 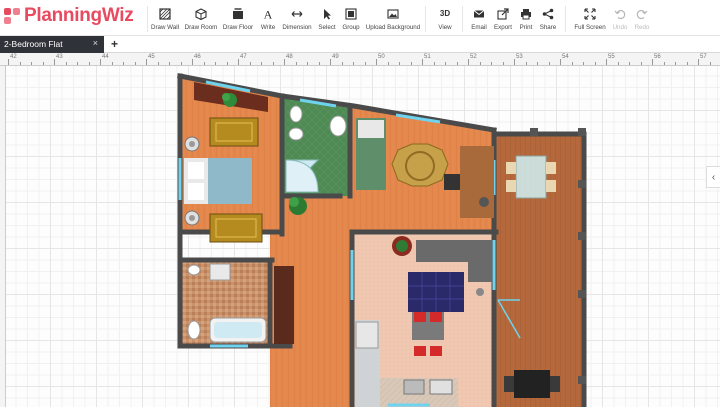 I want to click on tab-label: 2-Bedroom Flat, so click(x=33, y=44).